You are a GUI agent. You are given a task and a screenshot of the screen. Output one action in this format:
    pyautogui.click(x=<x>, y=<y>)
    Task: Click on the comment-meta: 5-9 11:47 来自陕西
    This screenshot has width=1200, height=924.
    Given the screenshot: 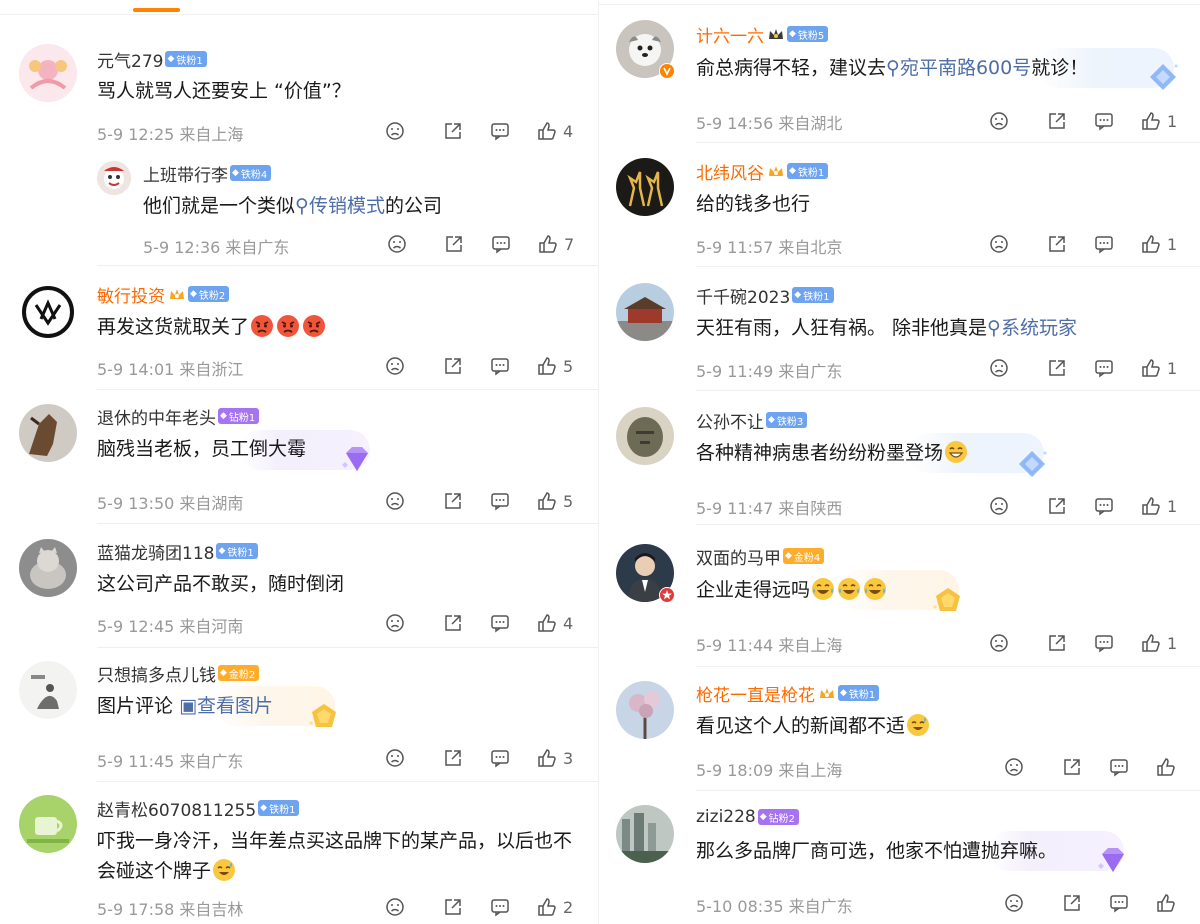 What is the action you would take?
    pyautogui.click(x=769, y=508)
    